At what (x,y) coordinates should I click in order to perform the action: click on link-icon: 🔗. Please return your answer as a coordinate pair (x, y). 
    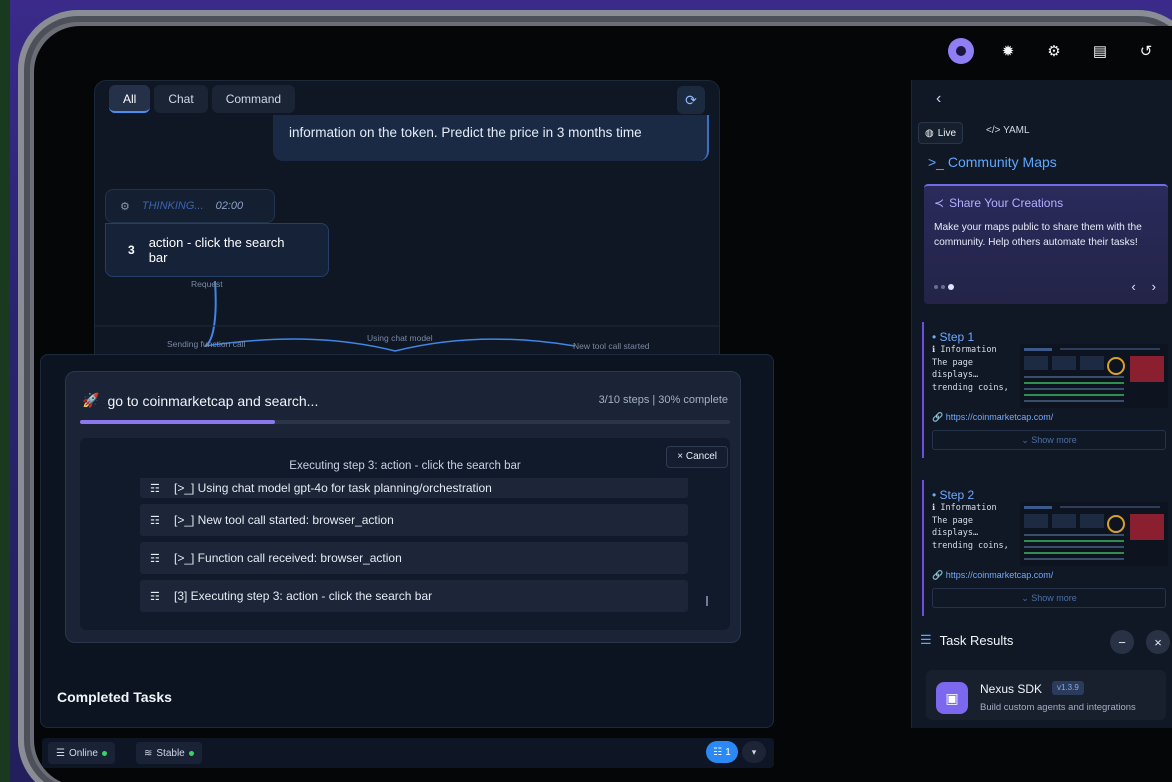
    Looking at the image, I should click on (938, 417).